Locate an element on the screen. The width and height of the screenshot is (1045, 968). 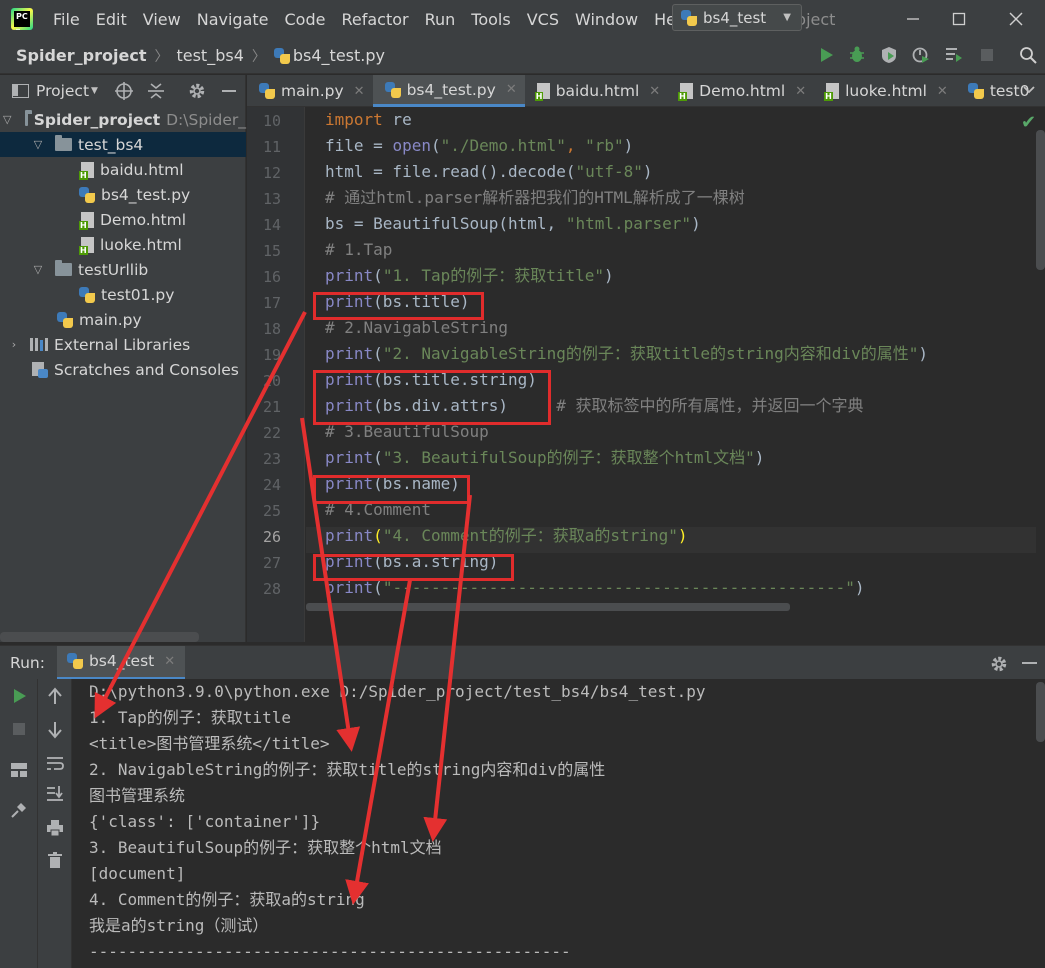
debug-icon is located at coordinates (857, 55).